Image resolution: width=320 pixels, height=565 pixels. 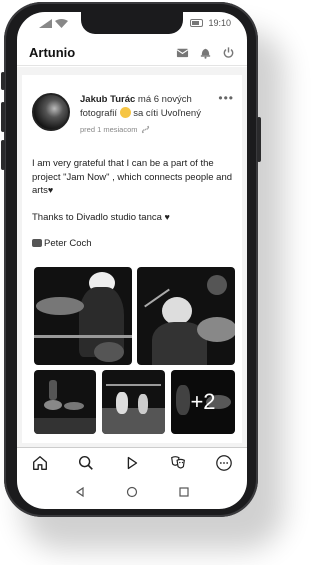 I want to click on more-photos-count: +2, so click(x=203, y=402).